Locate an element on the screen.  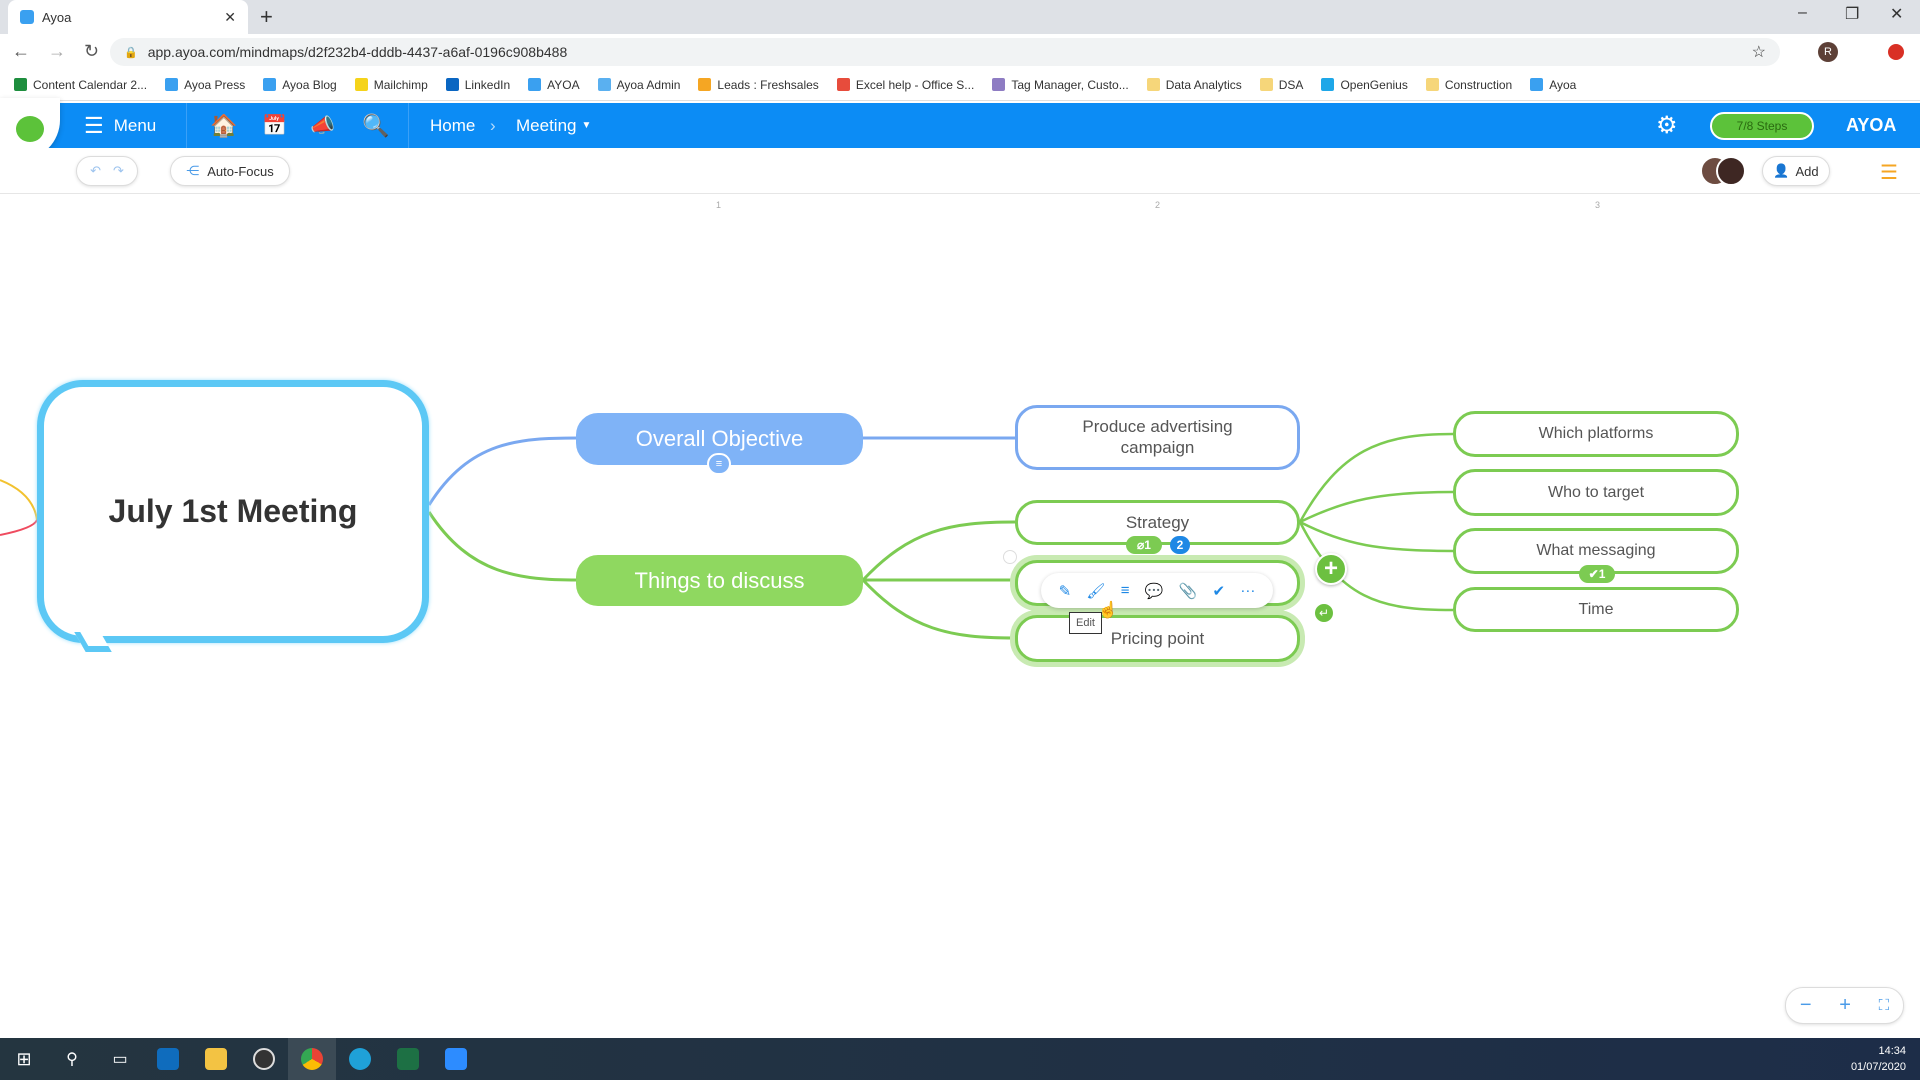
node-label: Which platforms is located at coordinates (1596, 433).